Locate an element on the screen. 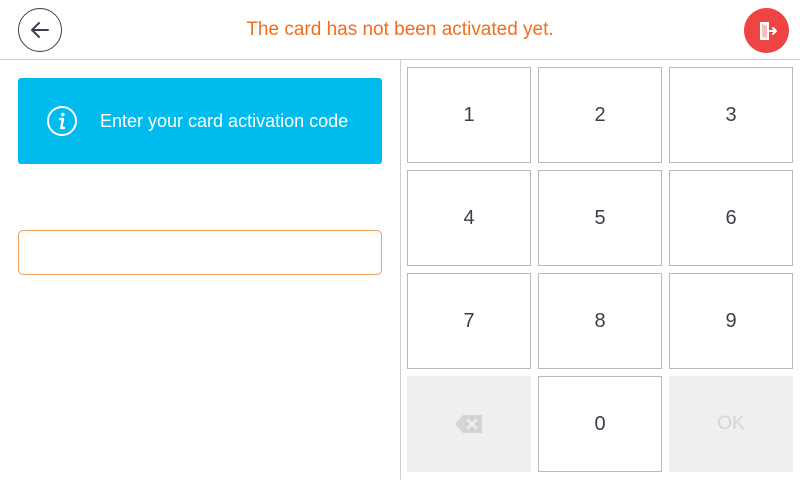 The width and height of the screenshot is (800, 480). key-4: 4 is located at coordinates (469, 218).